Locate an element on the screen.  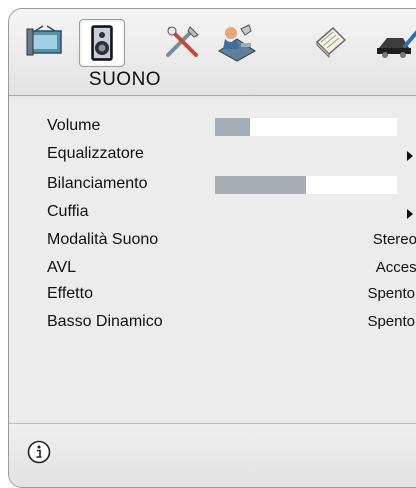
sound-mode-row: Modalità Suono Stereo is located at coordinates (212, 241).